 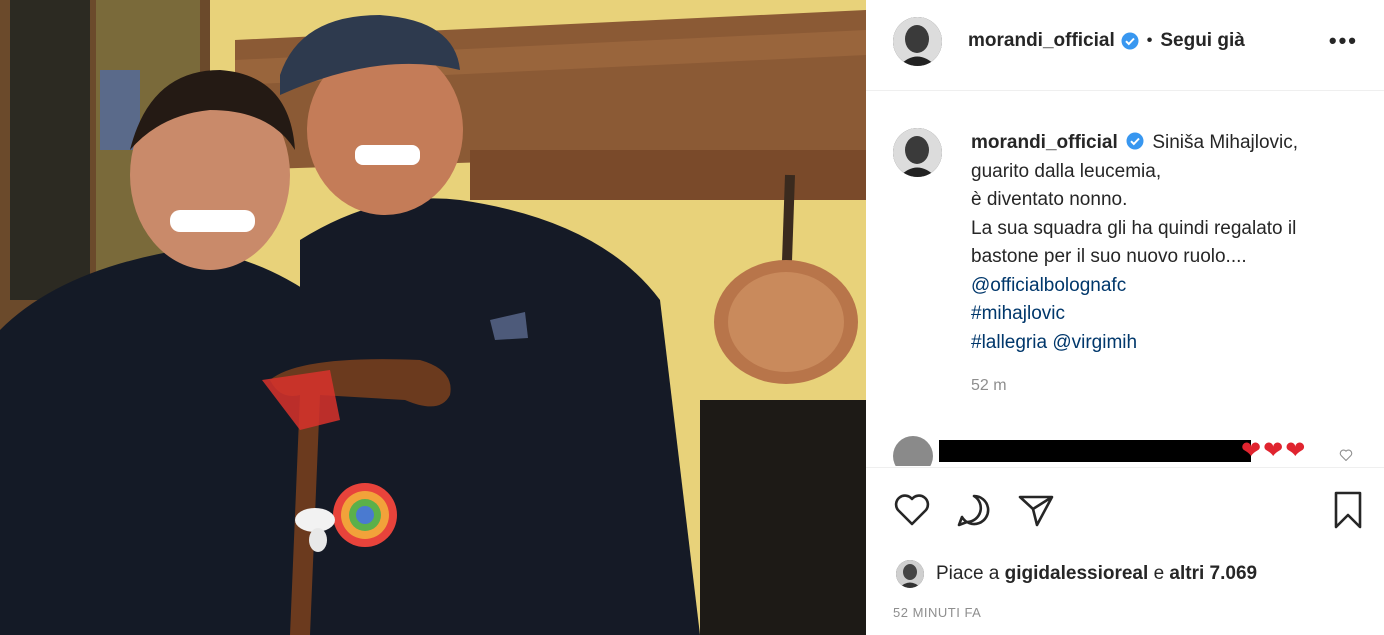 I want to click on caption-timestamp: 52 m, so click(x=989, y=385).